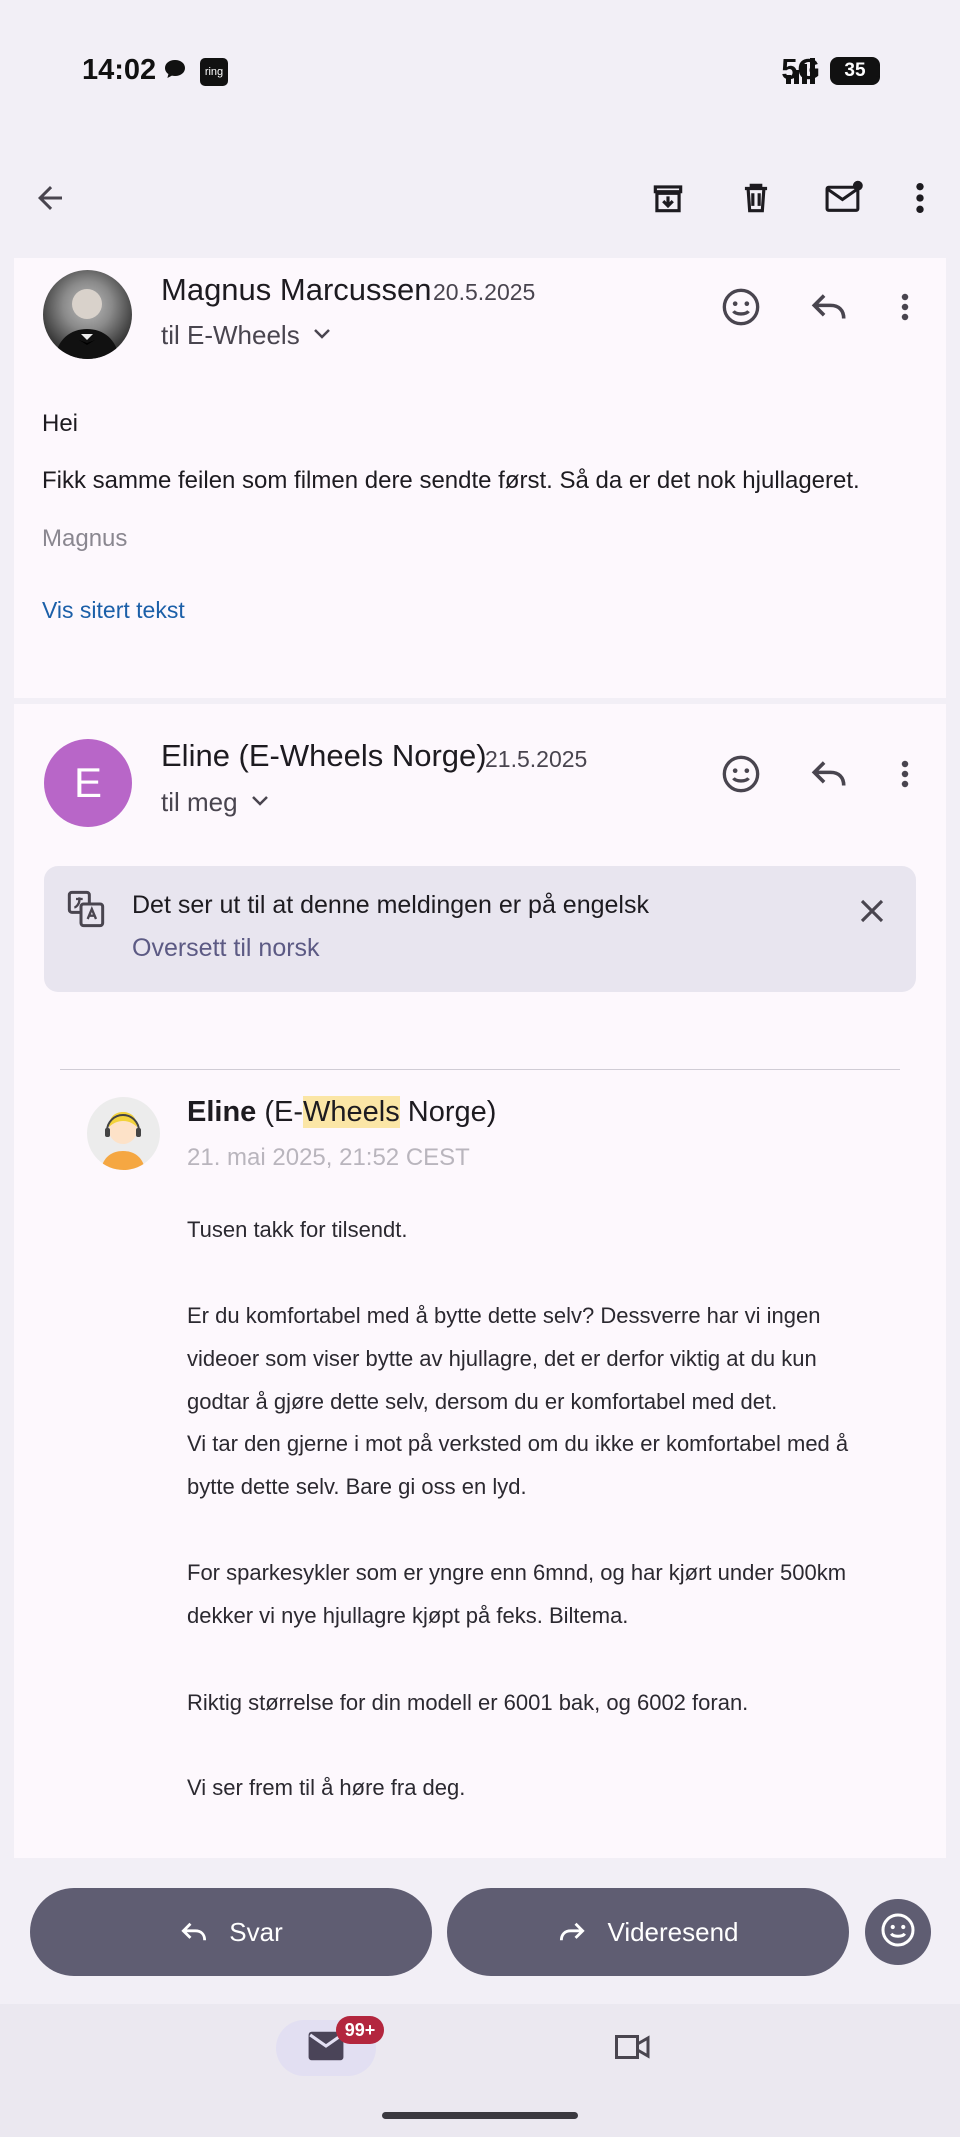 The image size is (960, 2137). Describe the element at coordinates (123, 1141) in the screenshot. I see `support-agent-icon` at that location.